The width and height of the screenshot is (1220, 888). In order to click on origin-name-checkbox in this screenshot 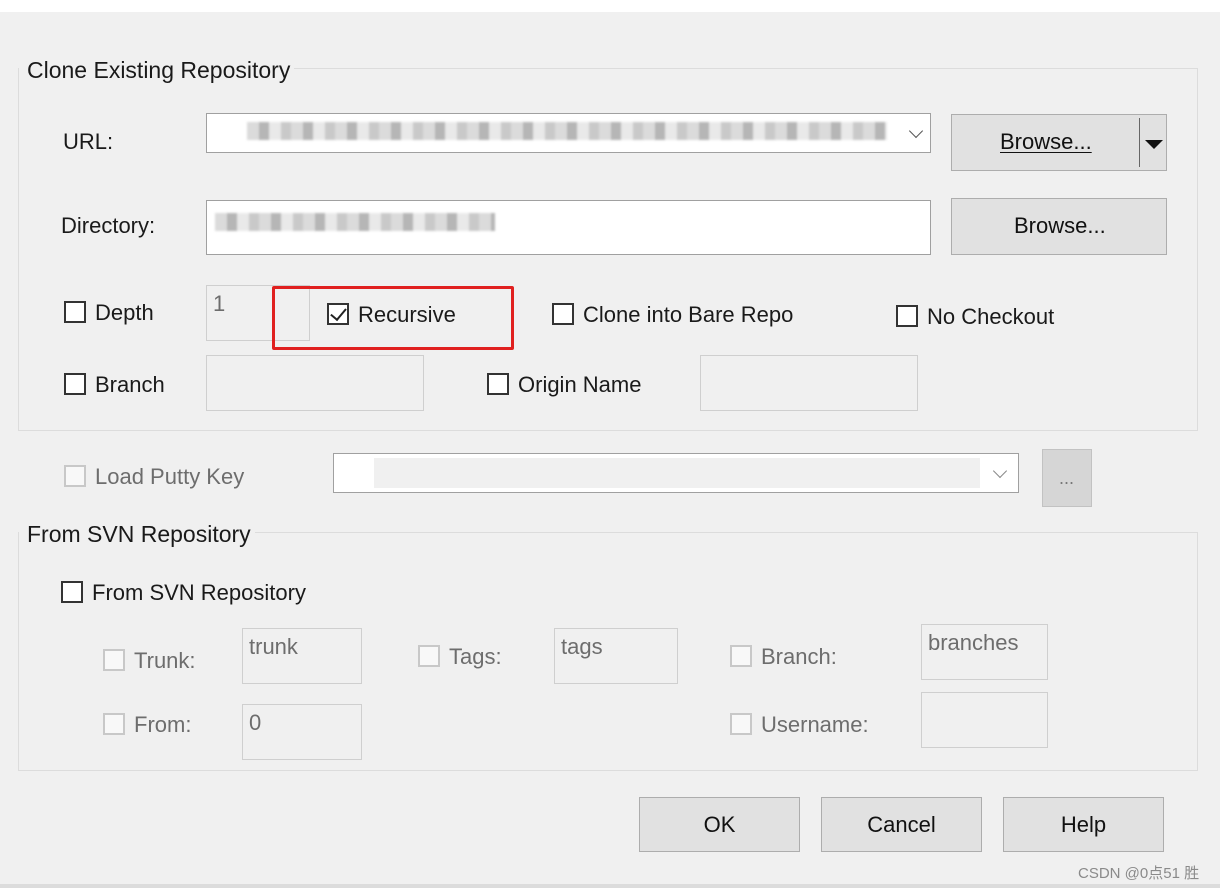, I will do `click(498, 384)`.